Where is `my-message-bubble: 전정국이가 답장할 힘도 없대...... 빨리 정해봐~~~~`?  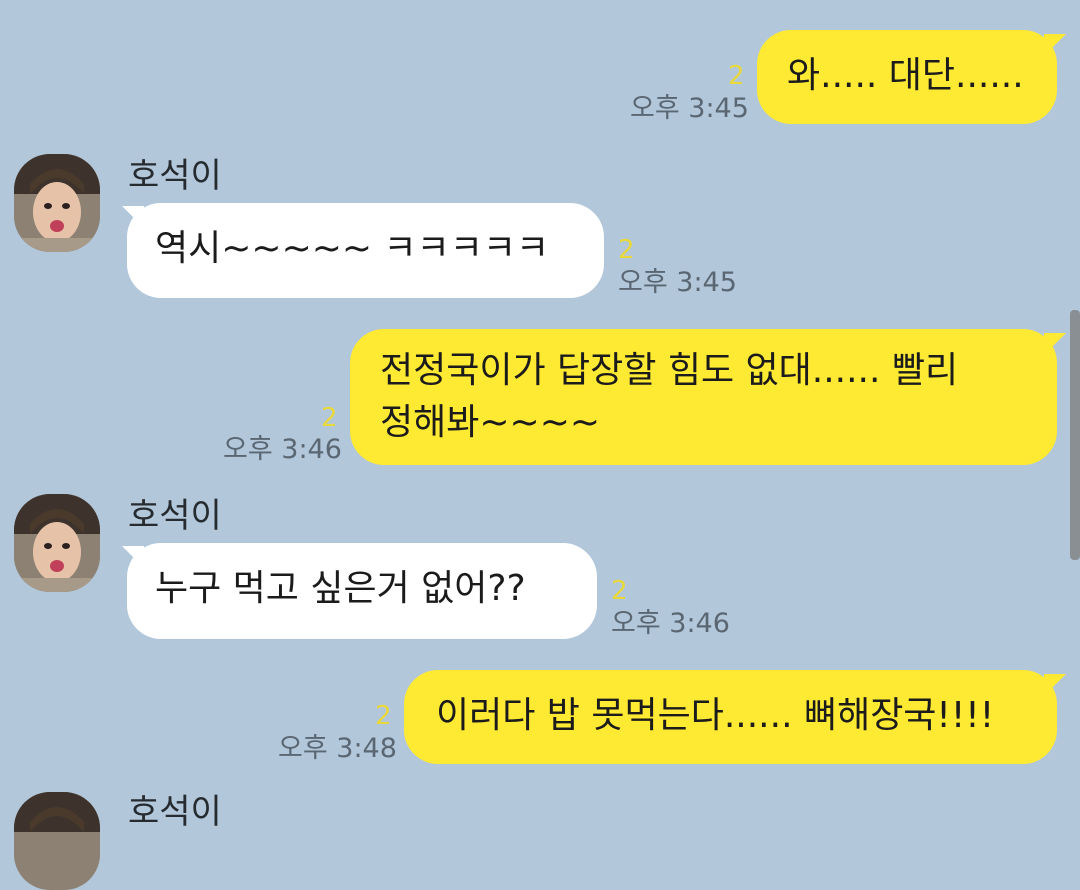
my-message-bubble: 전정국이가 답장할 힘도 없대...... 빨리 정해봐~~~~ is located at coordinates (703, 397).